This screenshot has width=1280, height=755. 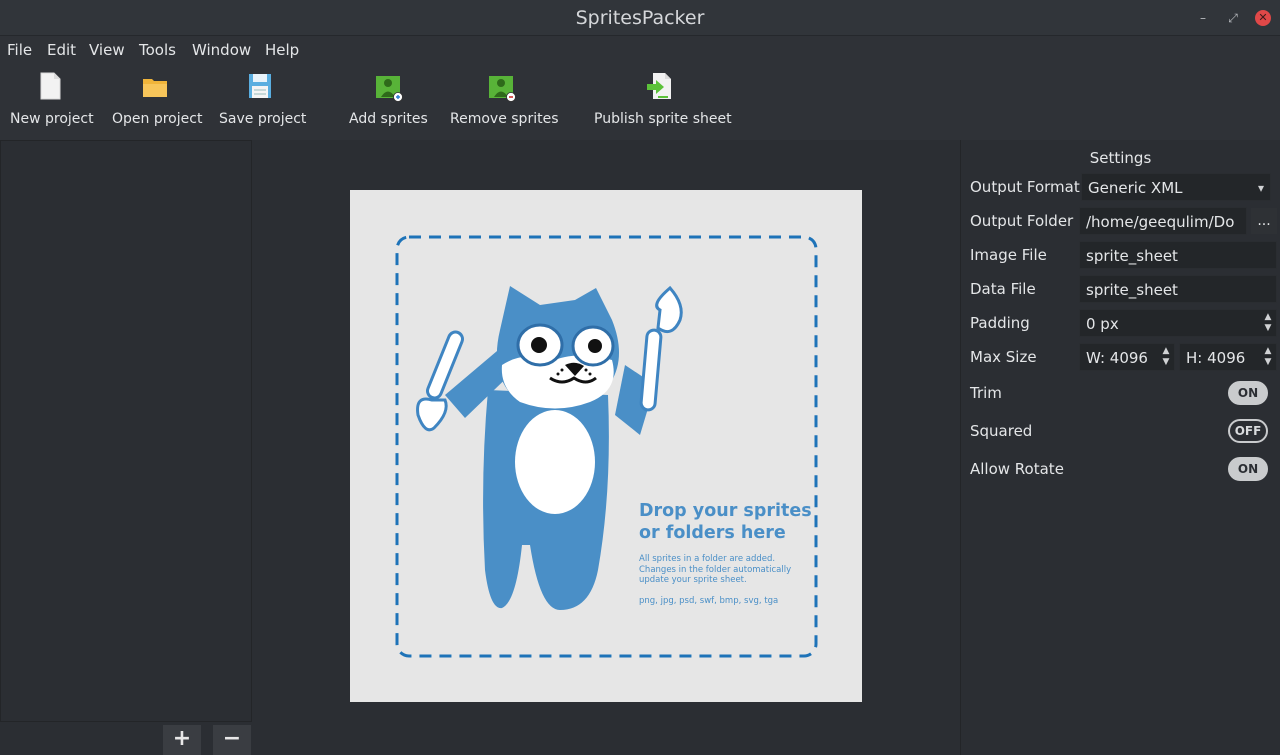 I want to click on new-project-button: New project, so click(x=52, y=98).